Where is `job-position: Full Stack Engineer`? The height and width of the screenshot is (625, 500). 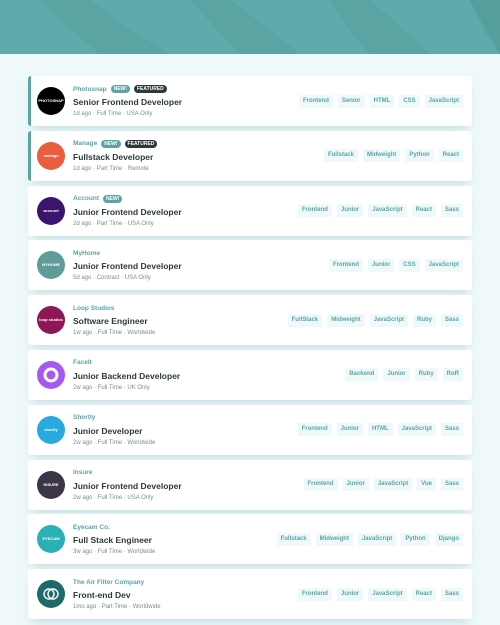 job-position: Full Stack Engineer is located at coordinates (168, 540).